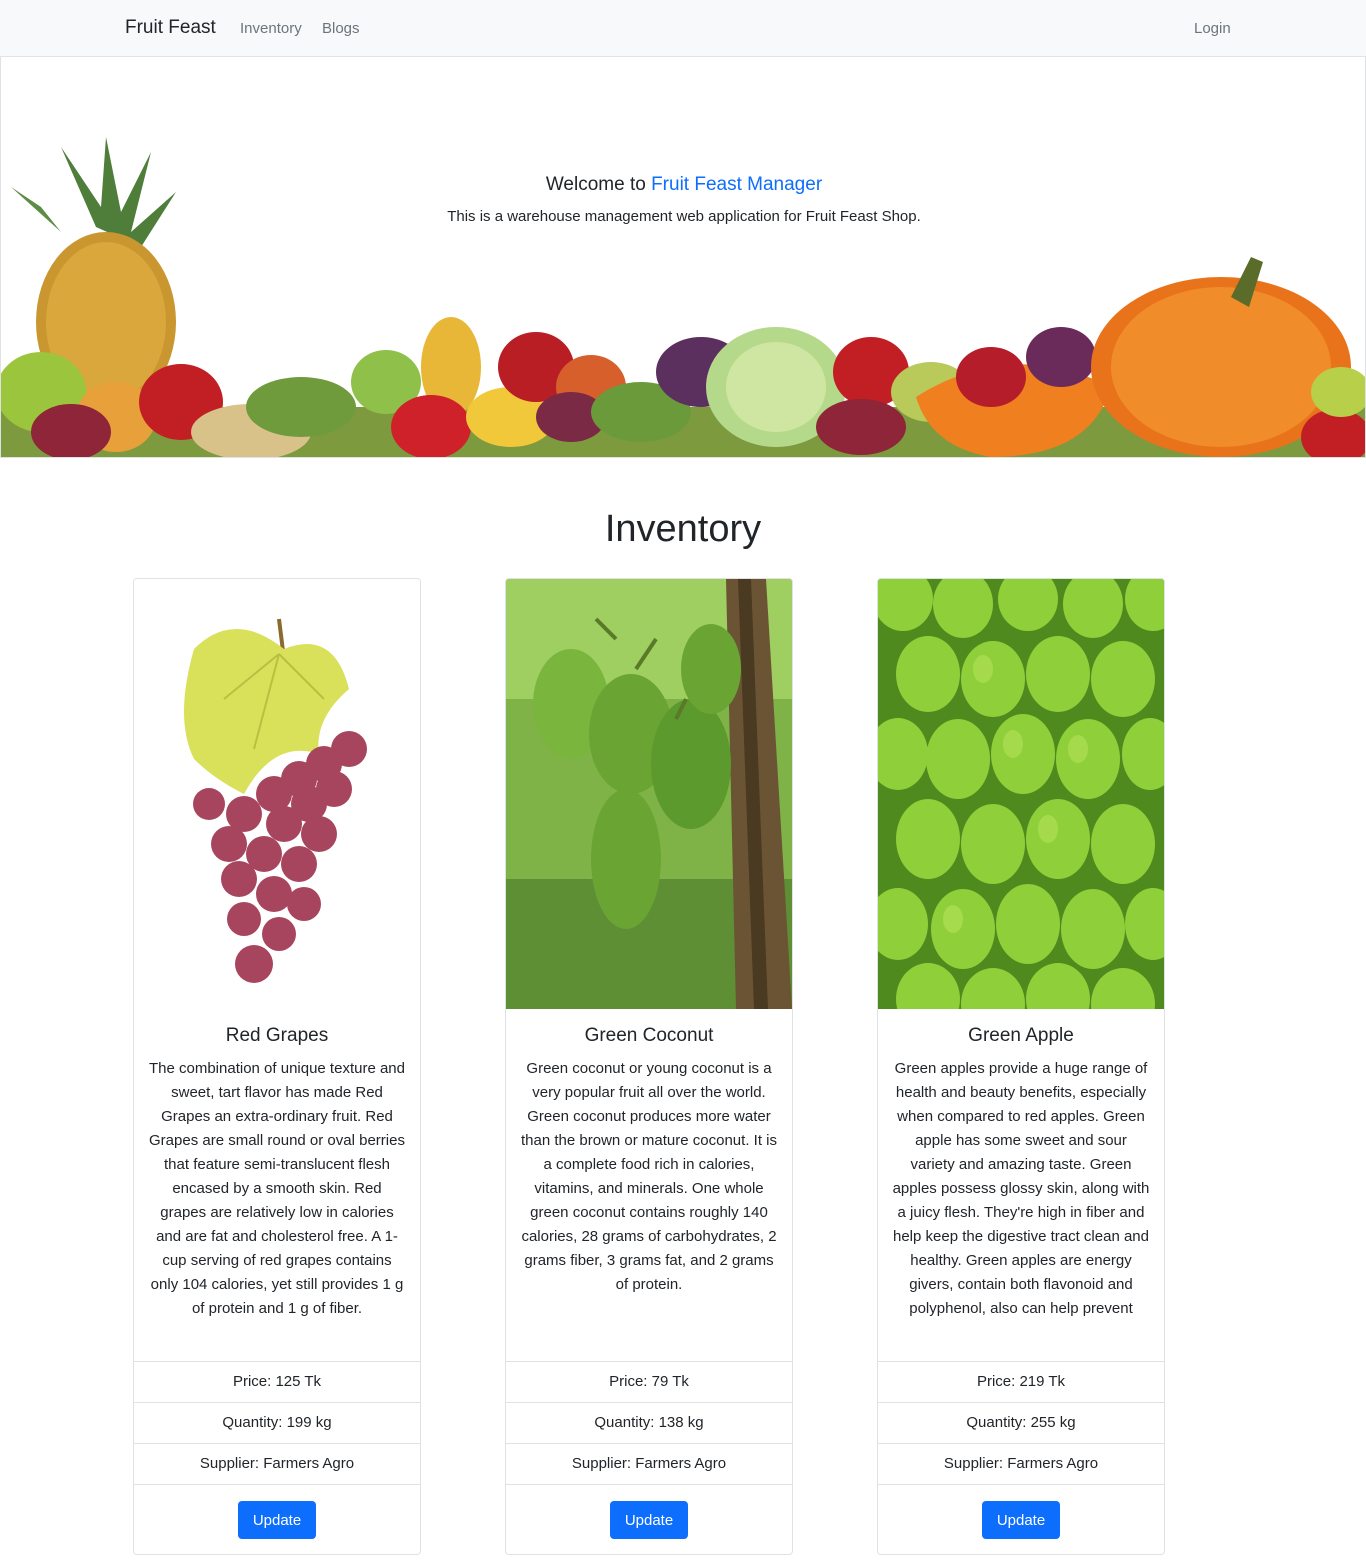 Image resolution: width=1366 pixels, height=1568 pixels. What do you see at coordinates (1021, 1381) in the screenshot?
I see `card-price: Price: 219 Tk` at bounding box center [1021, 1381].